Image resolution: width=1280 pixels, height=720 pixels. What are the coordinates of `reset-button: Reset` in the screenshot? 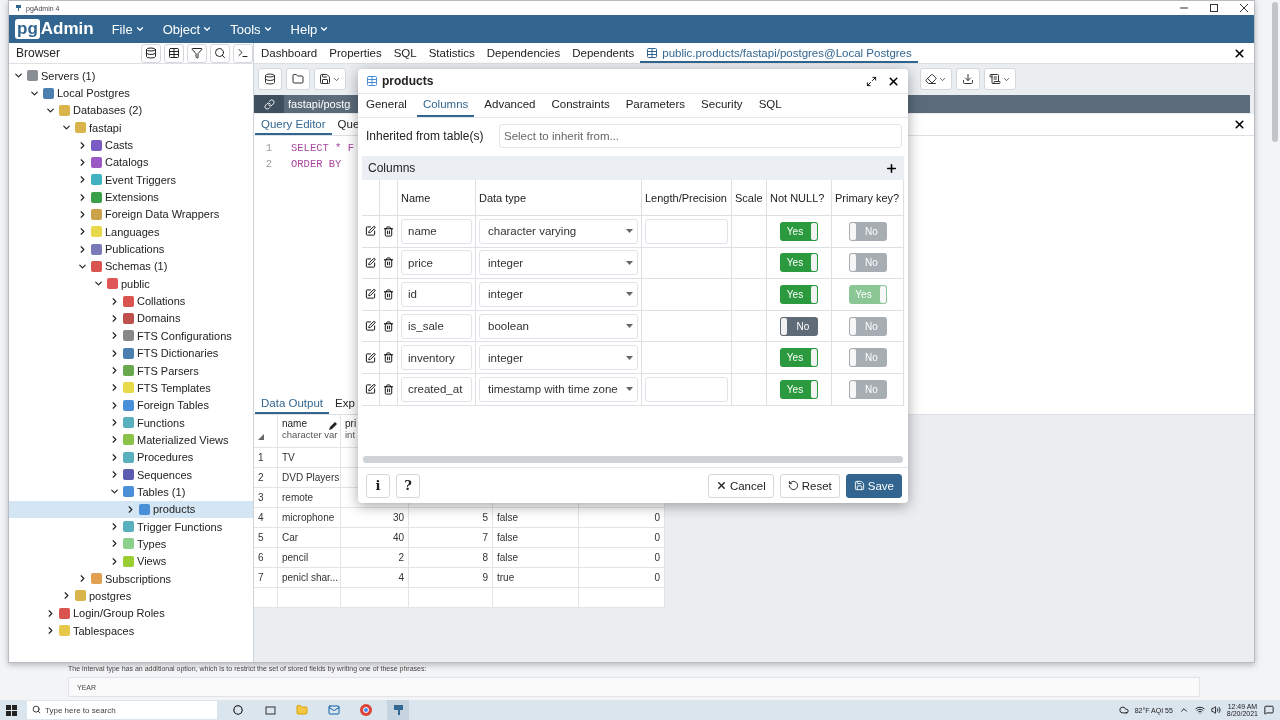 It's located at (809, 485).